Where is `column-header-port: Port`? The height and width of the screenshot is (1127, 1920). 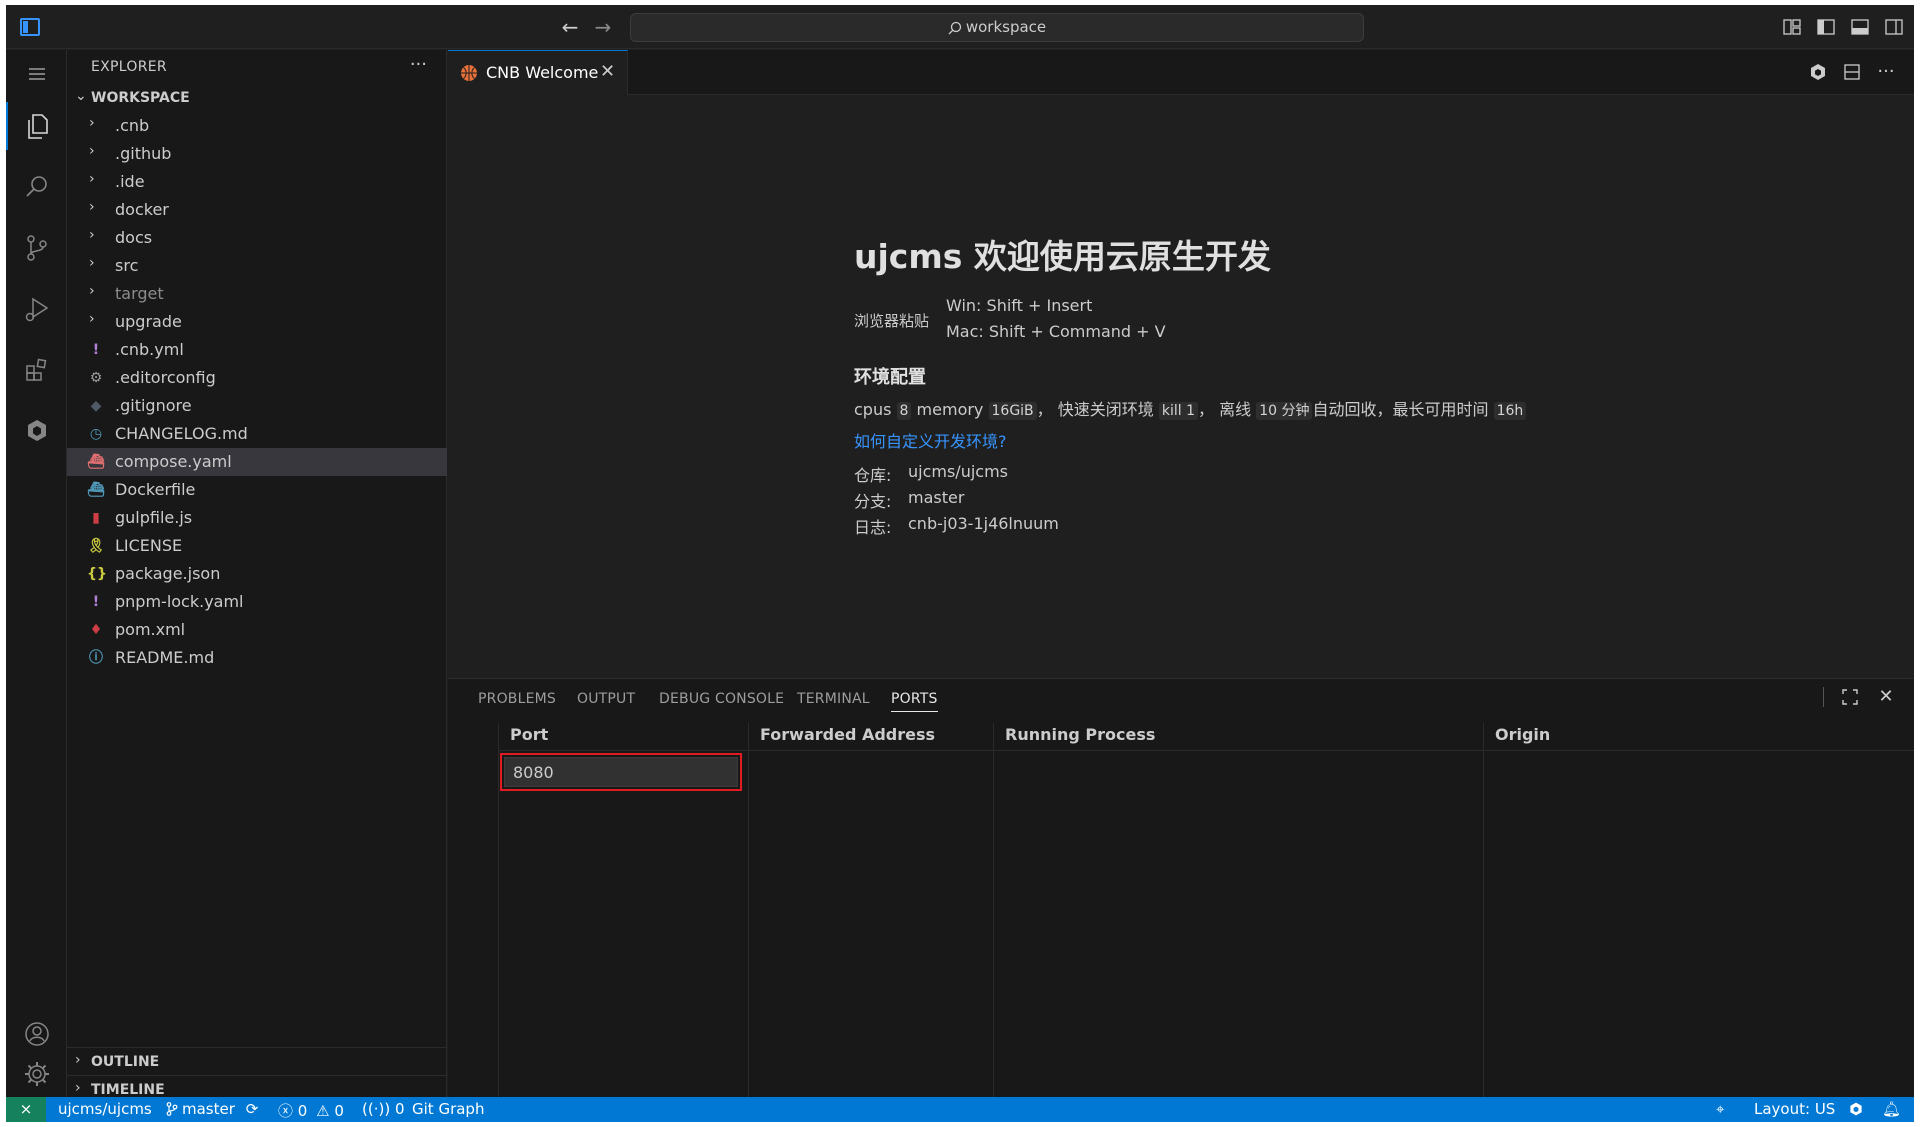 column-header-port: Port is located at coordinates (529, 734).